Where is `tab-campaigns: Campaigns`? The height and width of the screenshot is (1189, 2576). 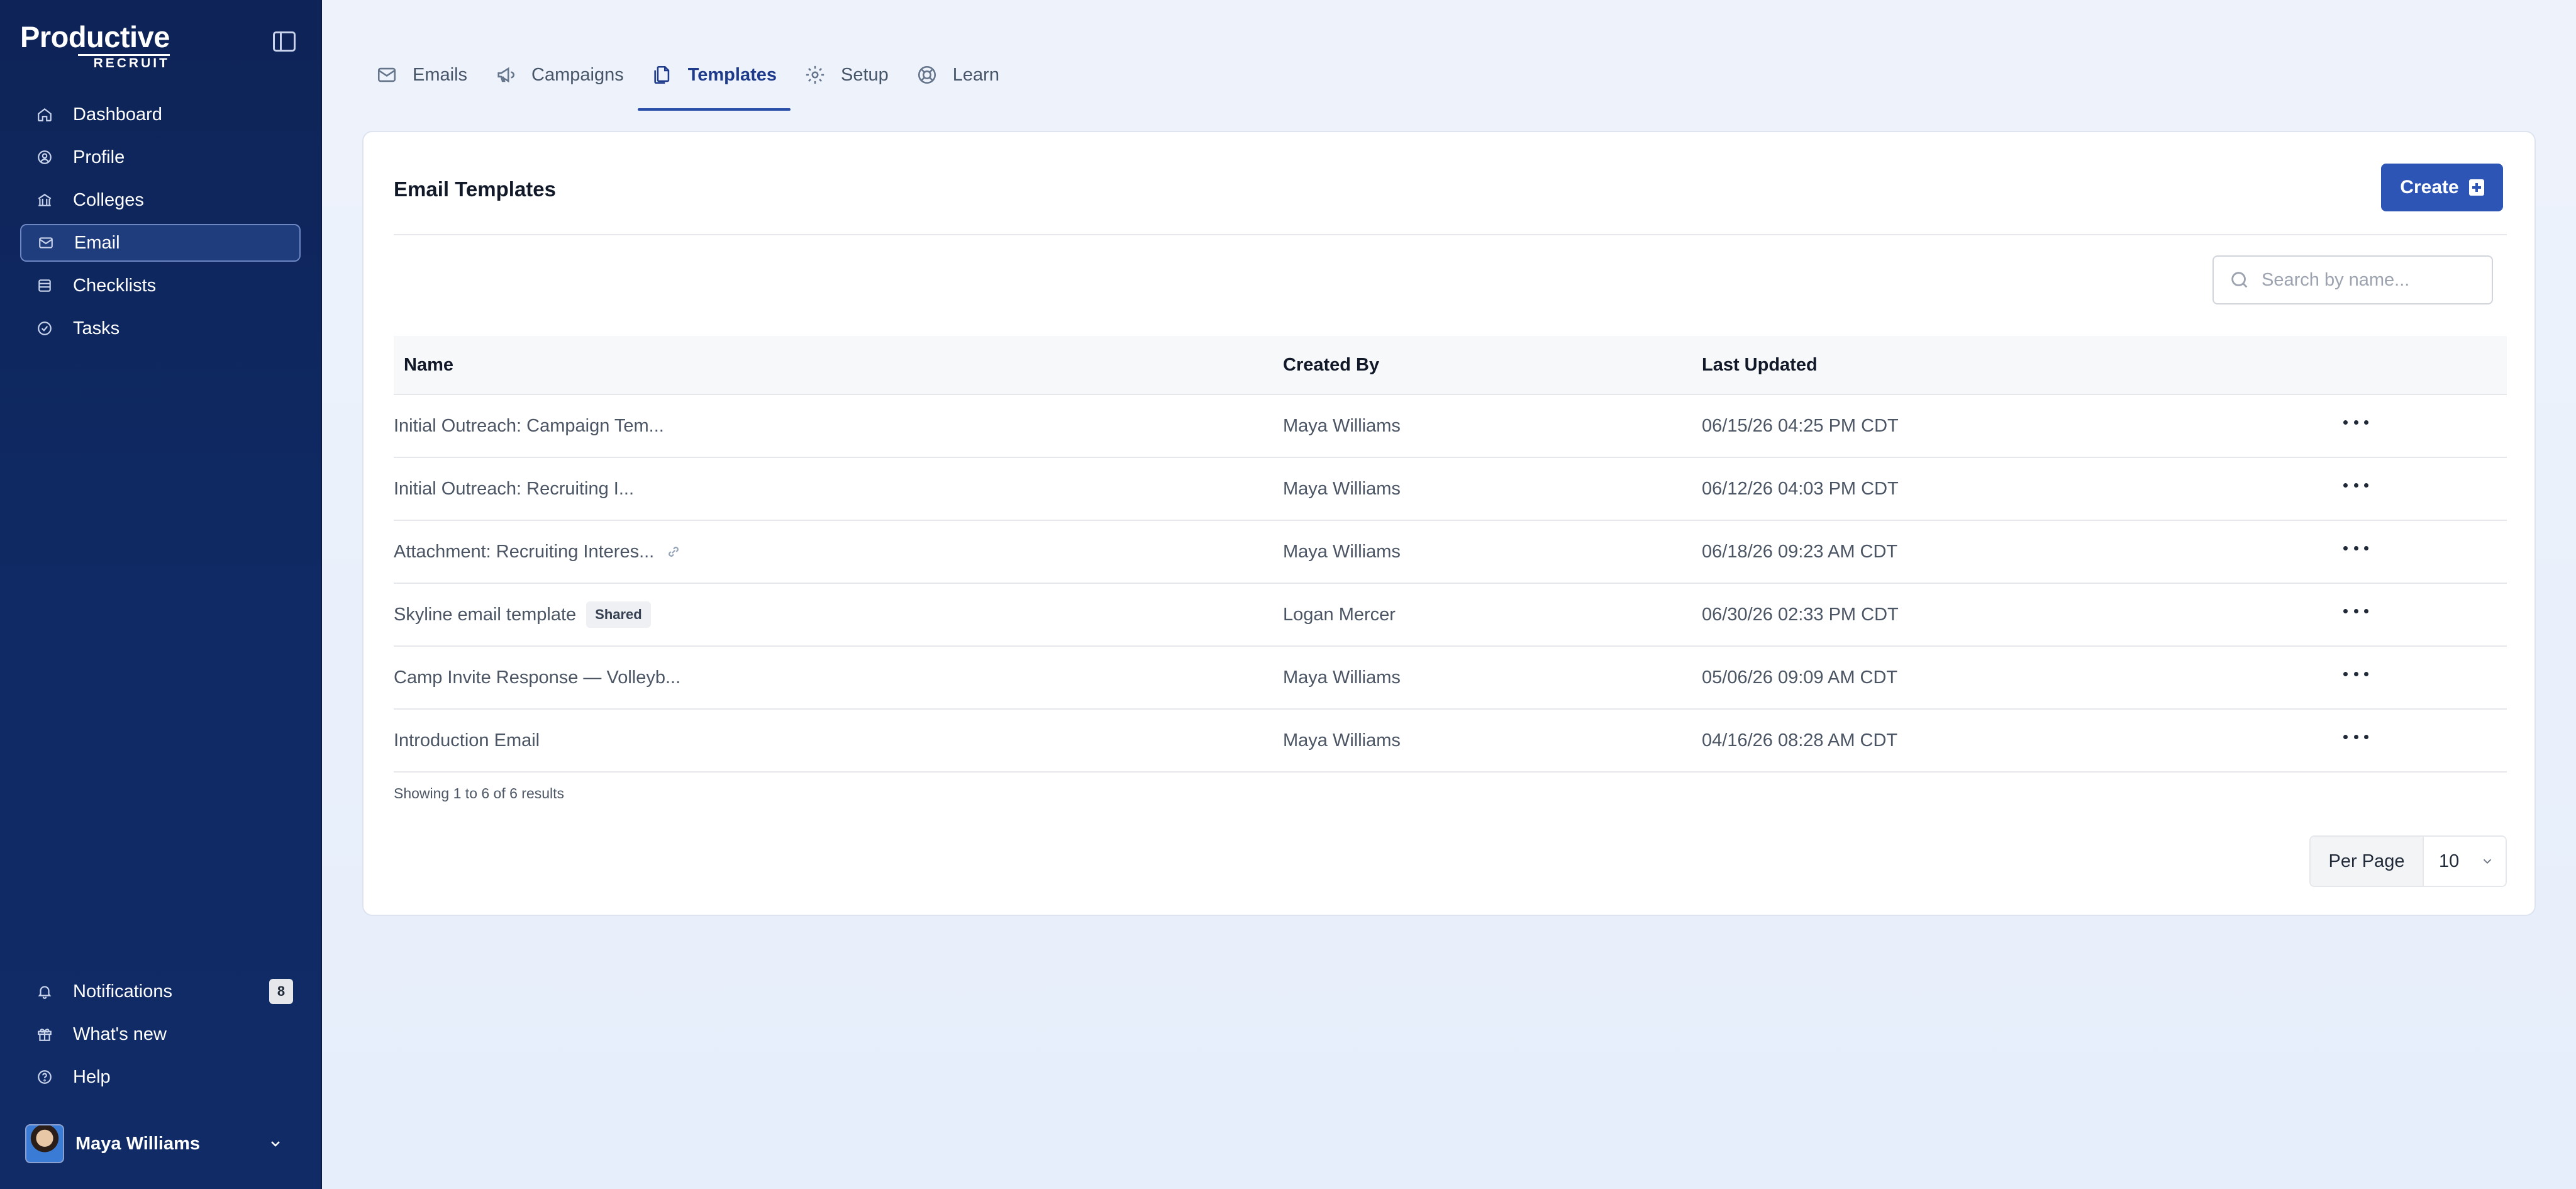 tab-campaigns: Campaigns is located at coordinates (559, 74).